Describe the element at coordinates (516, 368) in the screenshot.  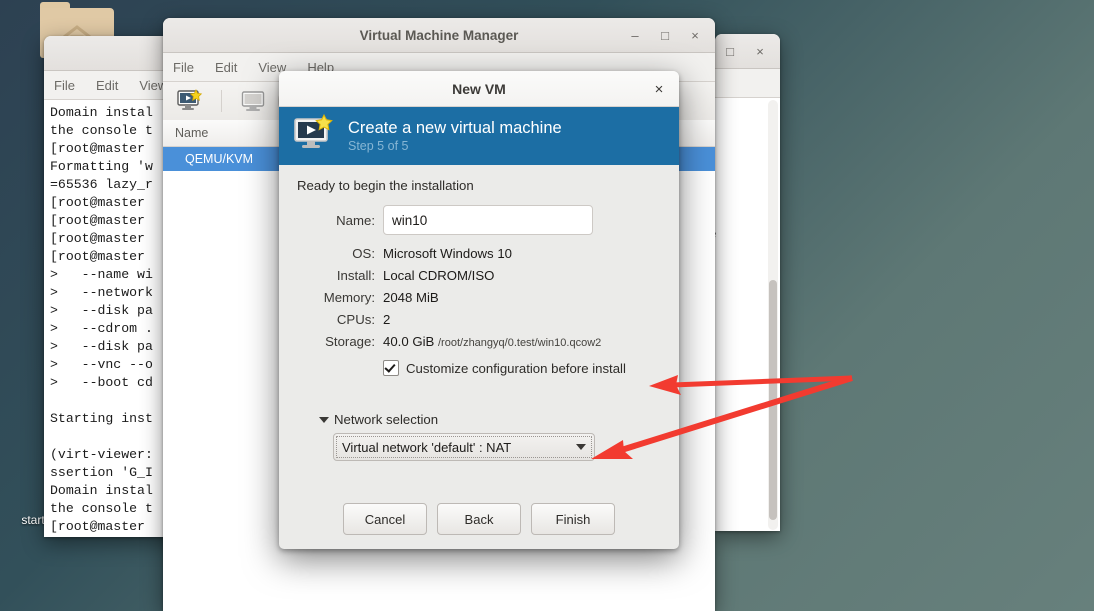
I see `customize-checkbox-label: Customize configuration before install` at that location.